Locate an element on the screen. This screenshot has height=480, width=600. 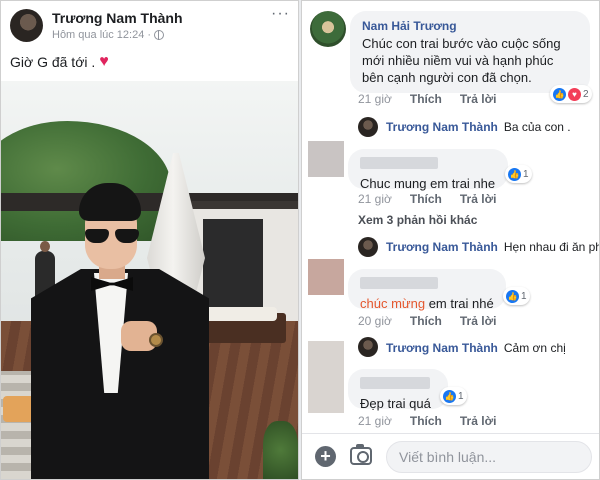
caption-text: Giờ G đã tới . is located at coordinates (53, 62).